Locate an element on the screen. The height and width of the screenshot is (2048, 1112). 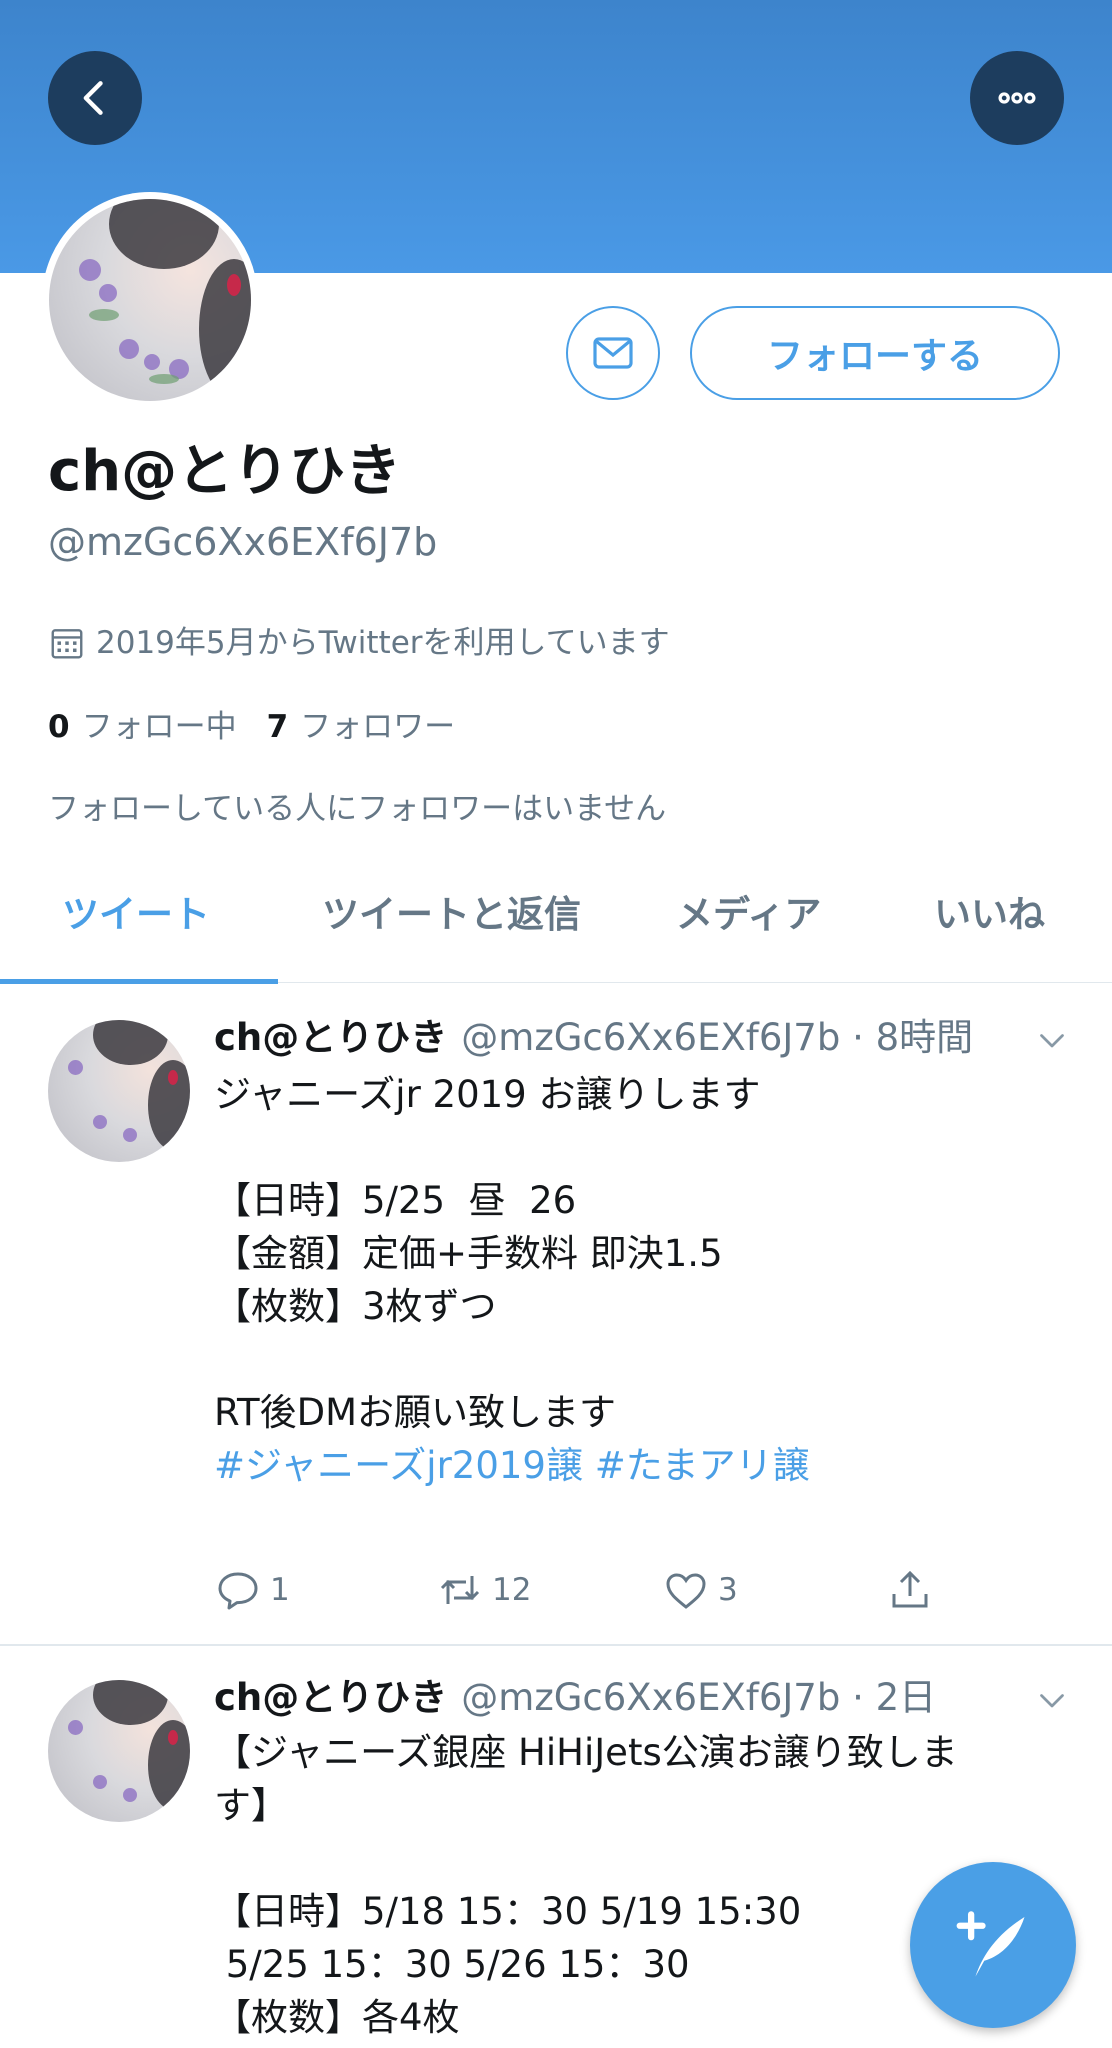
chevron-left-icon is located at coordinates (93, 98).